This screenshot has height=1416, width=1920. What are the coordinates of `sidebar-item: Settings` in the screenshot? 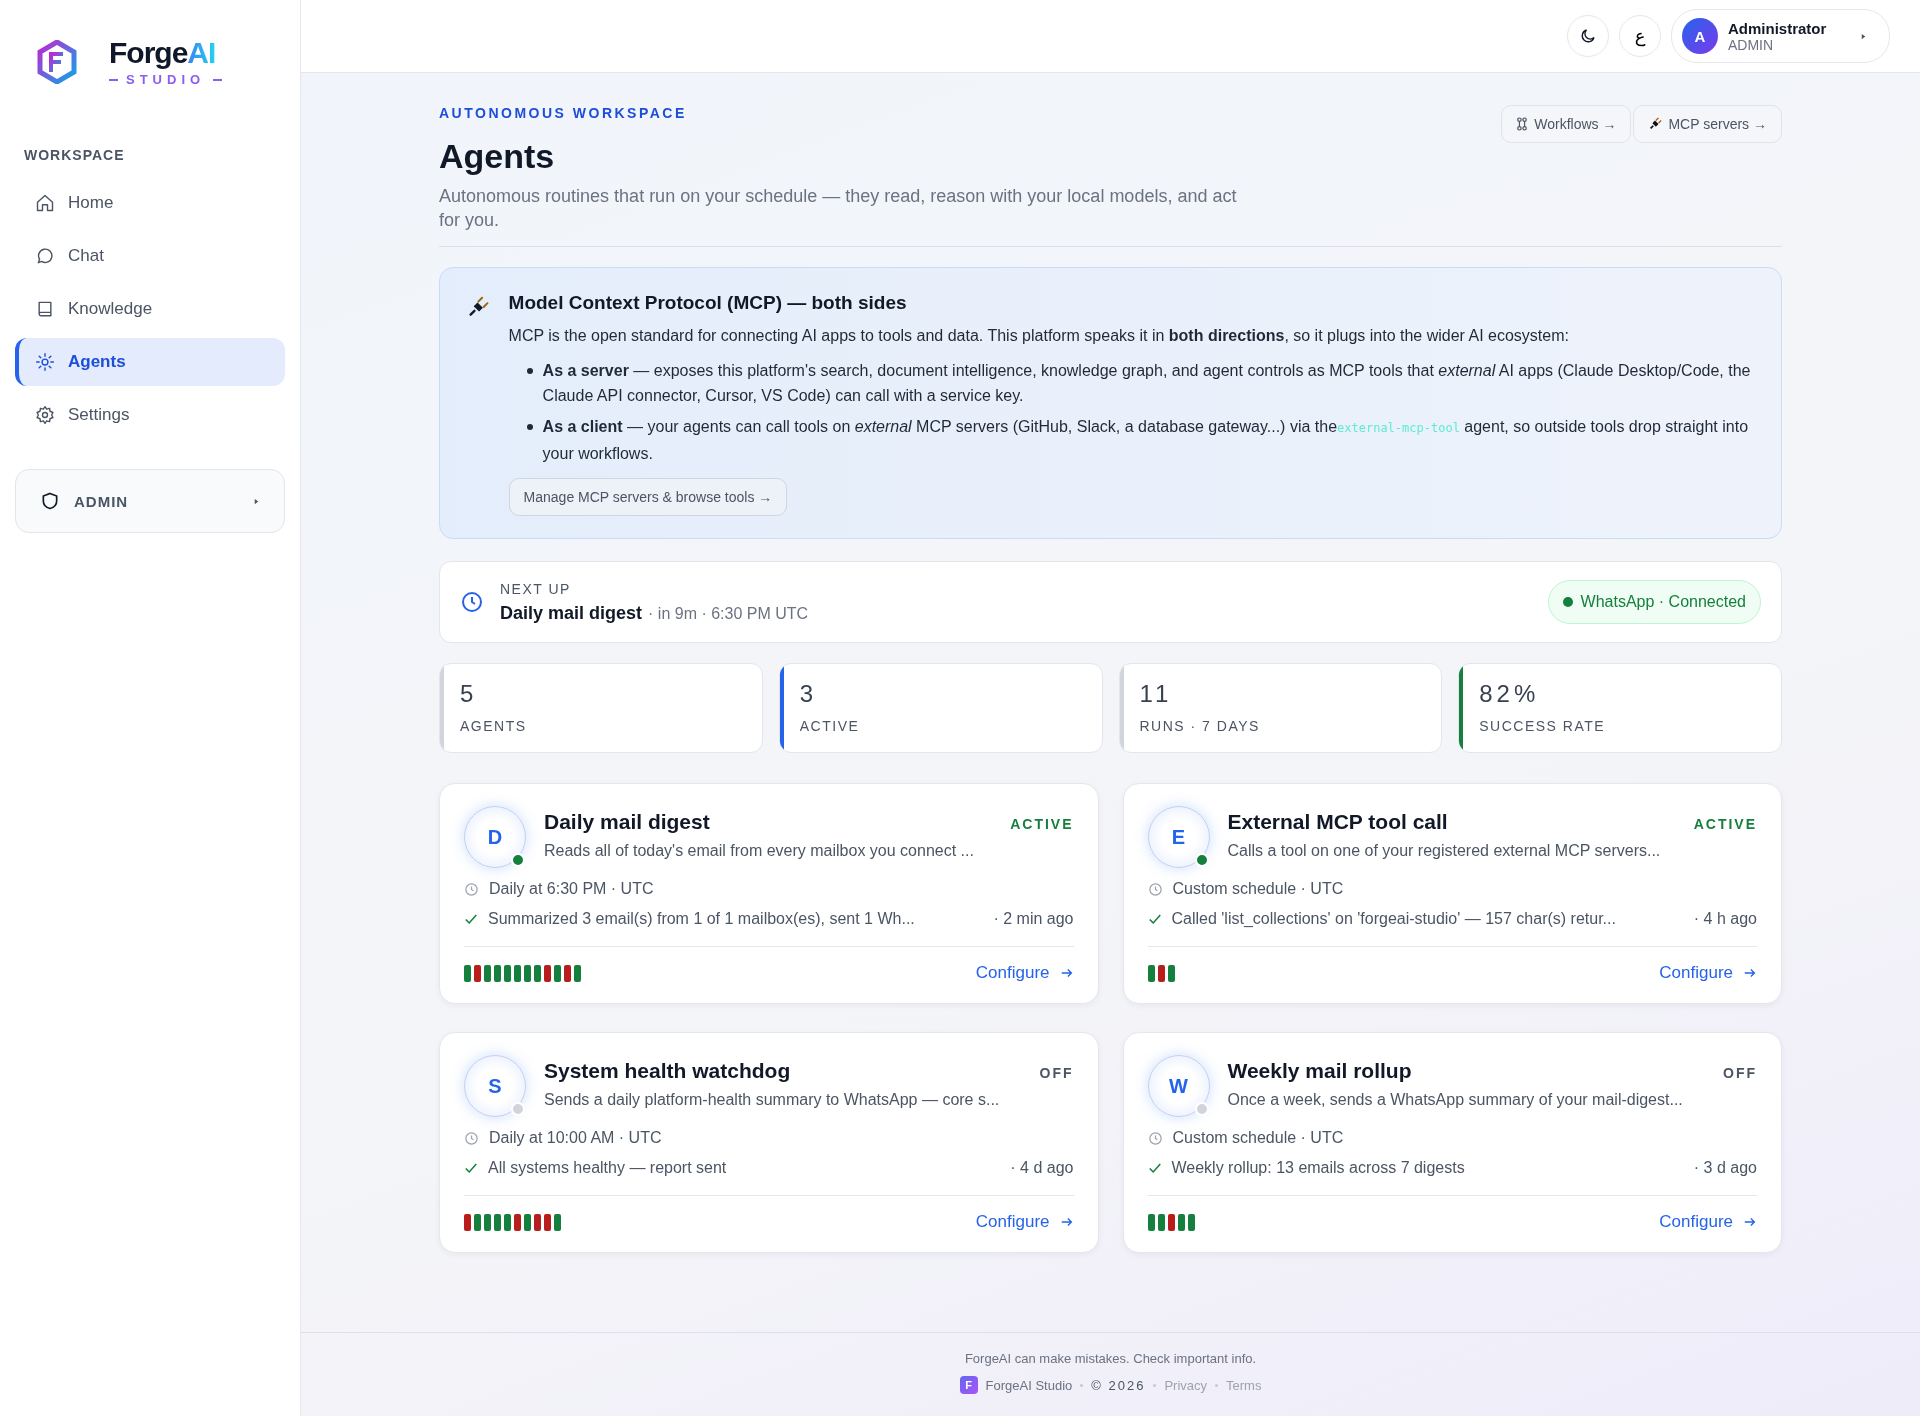 It's located at (150, 415).